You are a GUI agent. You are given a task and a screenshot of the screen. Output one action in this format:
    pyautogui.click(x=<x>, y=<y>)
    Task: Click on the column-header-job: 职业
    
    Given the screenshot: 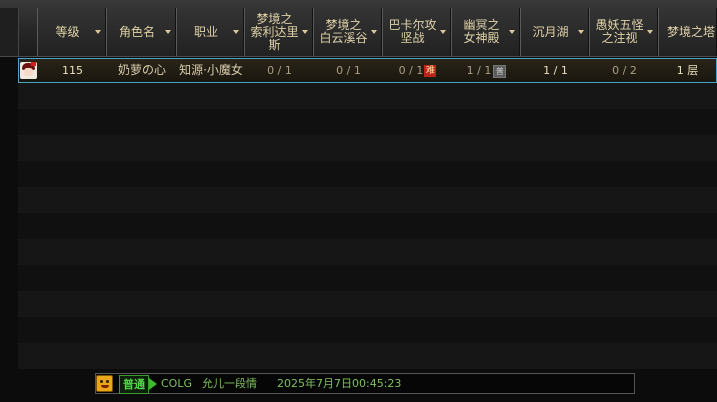 What is the action you would take?
    pyautogui.click(x=210, y=32)
    